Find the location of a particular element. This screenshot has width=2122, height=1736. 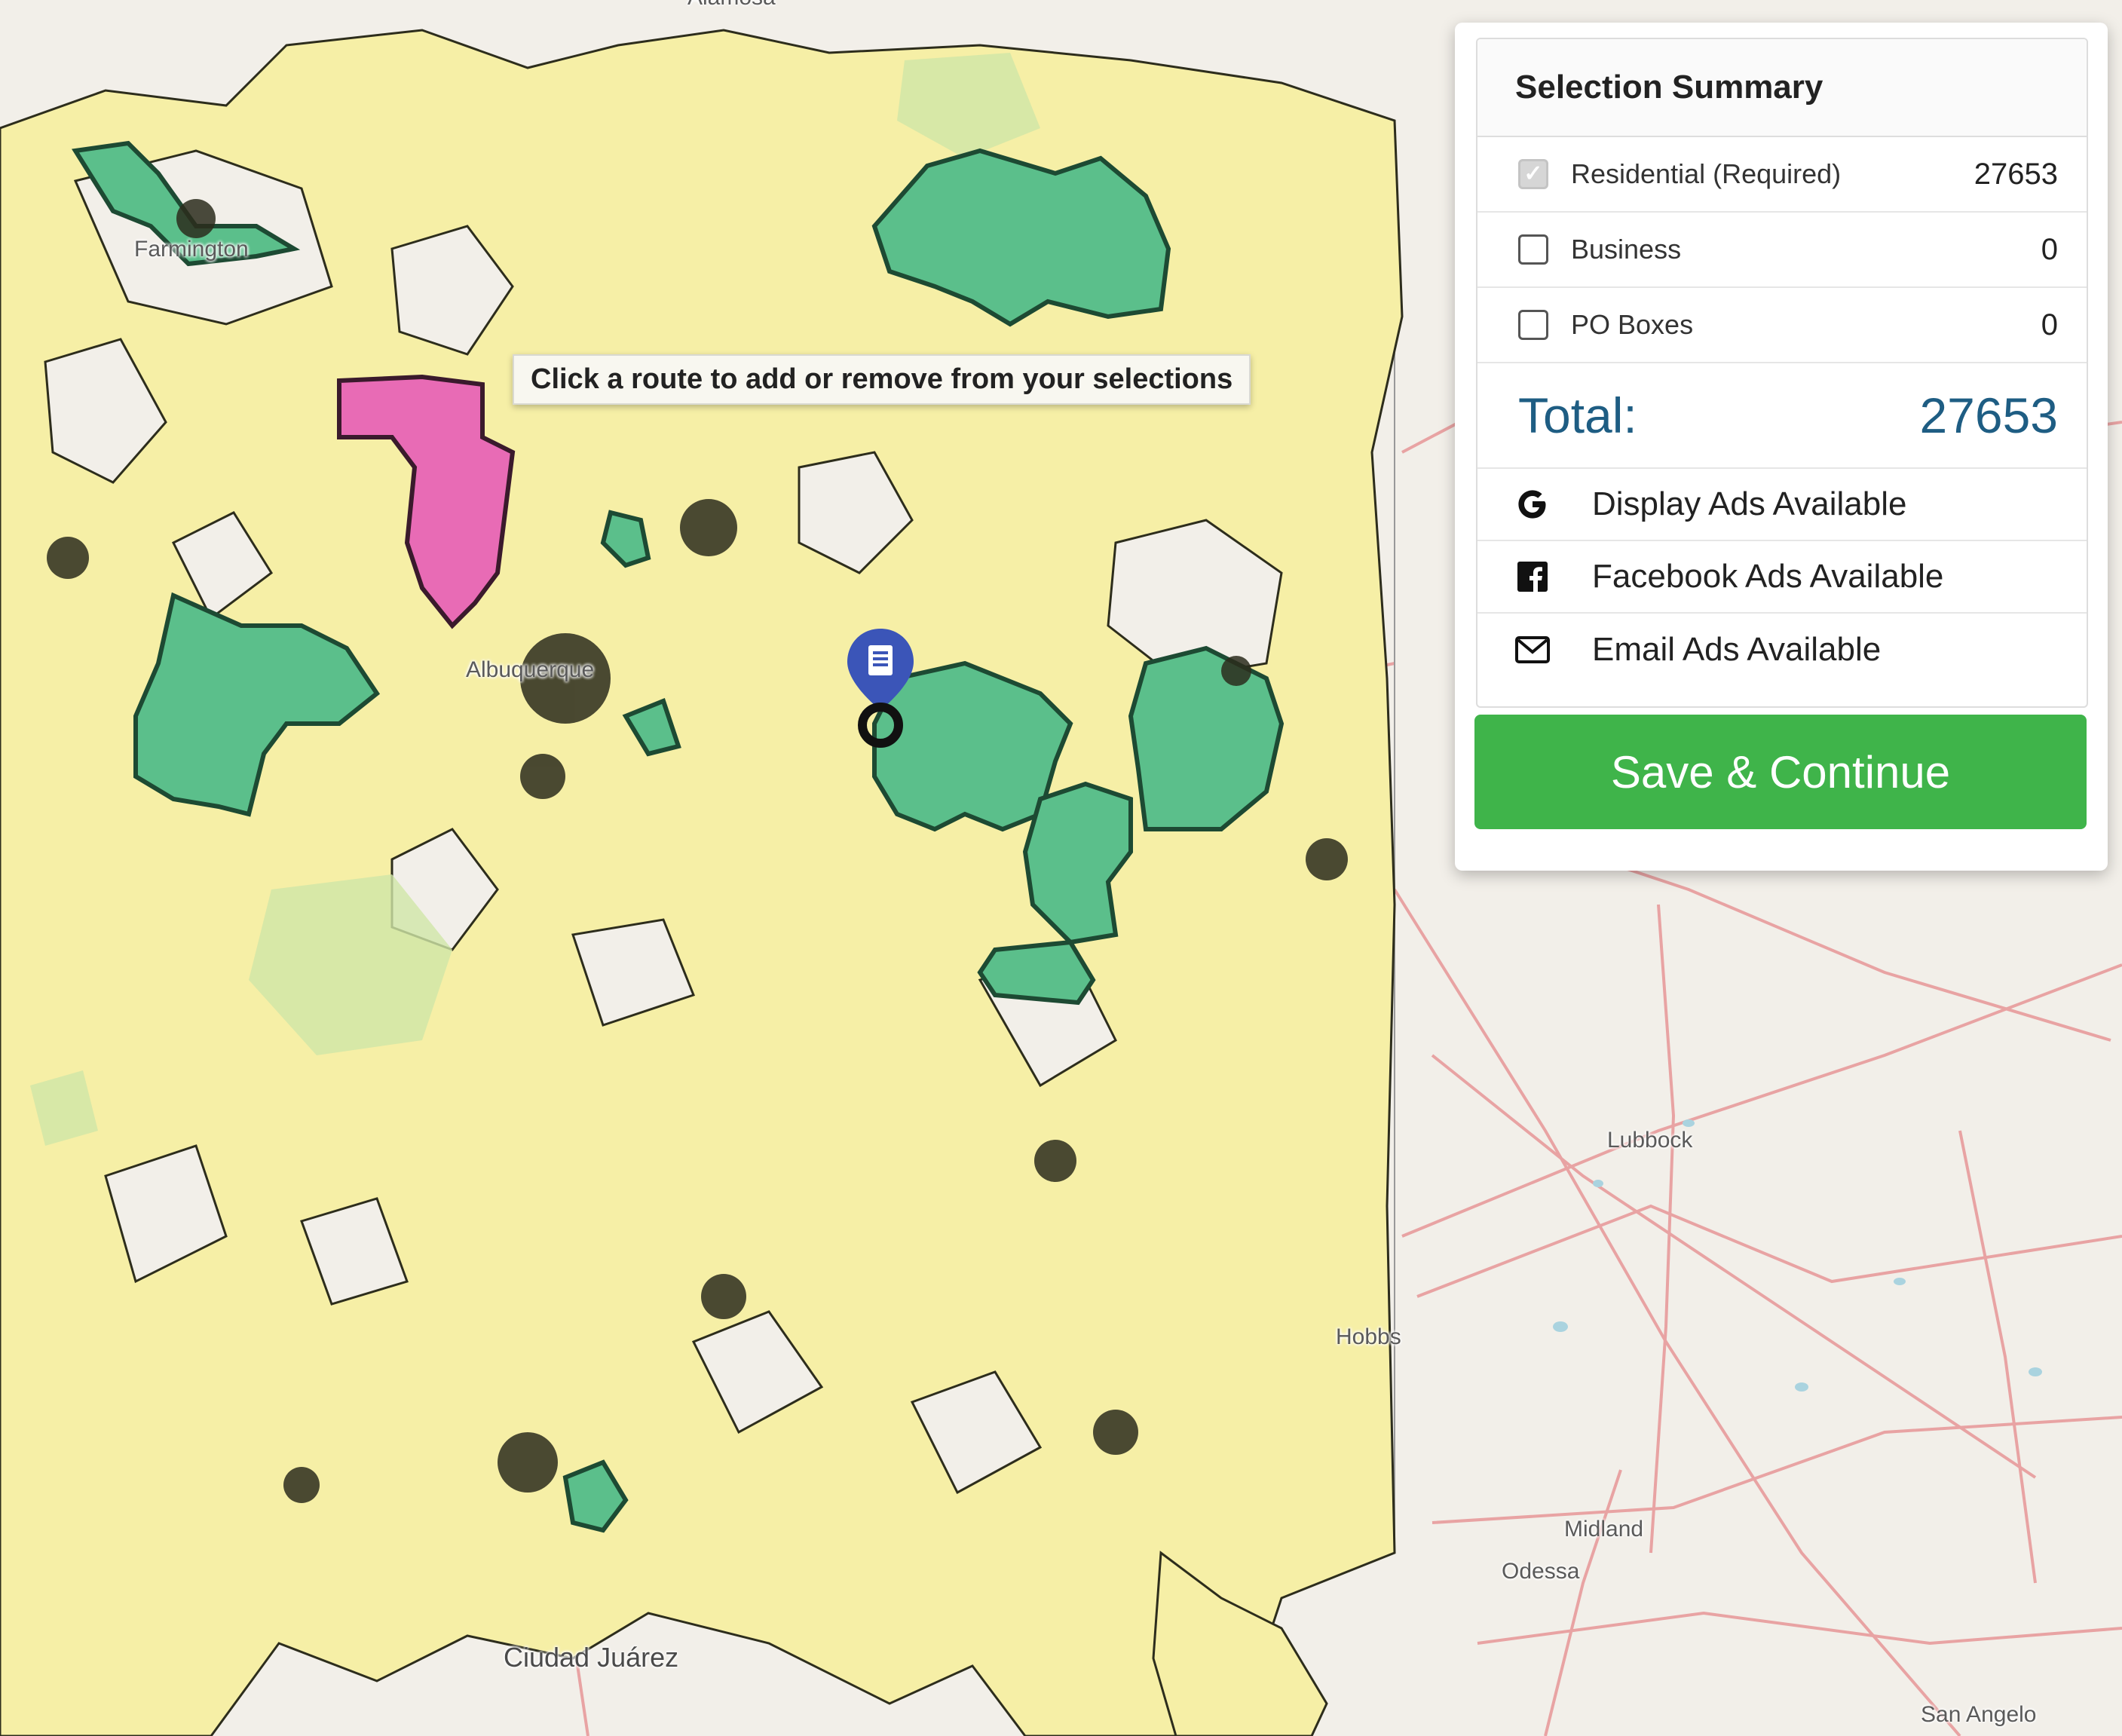

place-label-midland: Midland is located at coordinates (1604, 1529).